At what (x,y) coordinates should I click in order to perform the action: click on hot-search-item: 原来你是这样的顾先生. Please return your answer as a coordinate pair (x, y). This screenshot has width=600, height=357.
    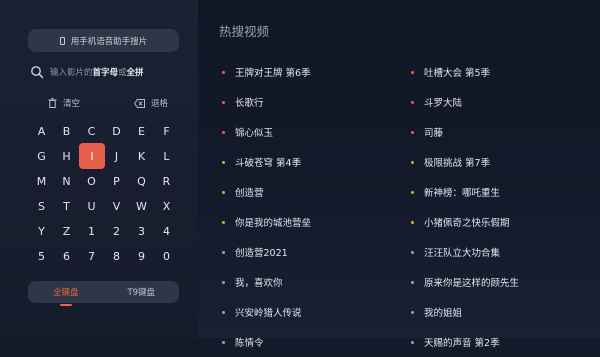
    Looking at the image, I should click on (498, 282).